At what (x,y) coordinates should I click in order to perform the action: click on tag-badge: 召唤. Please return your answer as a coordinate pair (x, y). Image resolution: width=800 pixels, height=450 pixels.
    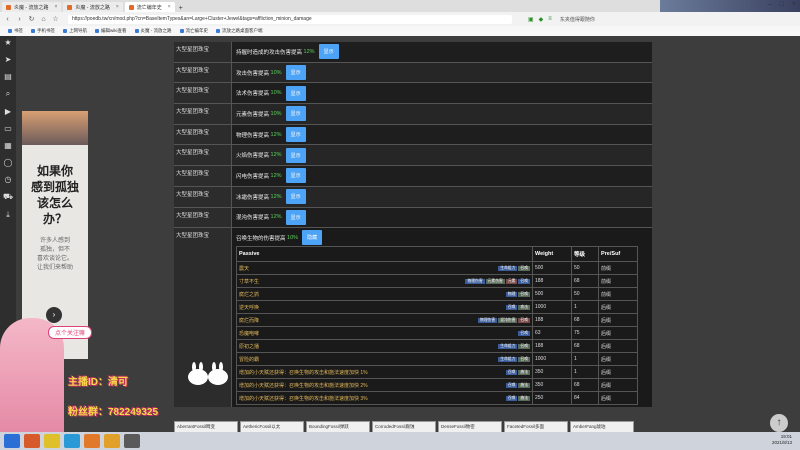
    Looking at the image, I should click on (524, 333).